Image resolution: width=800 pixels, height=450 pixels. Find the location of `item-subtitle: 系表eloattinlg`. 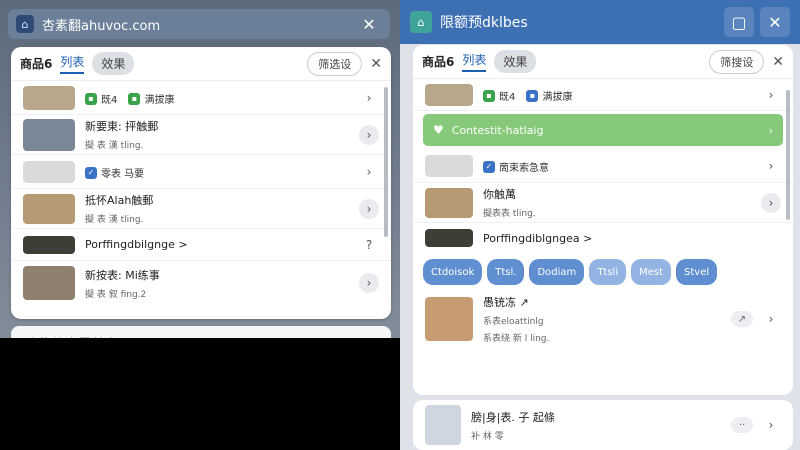

item-subtitle: 系表eloattinlg is located at coordinates (513, 322).